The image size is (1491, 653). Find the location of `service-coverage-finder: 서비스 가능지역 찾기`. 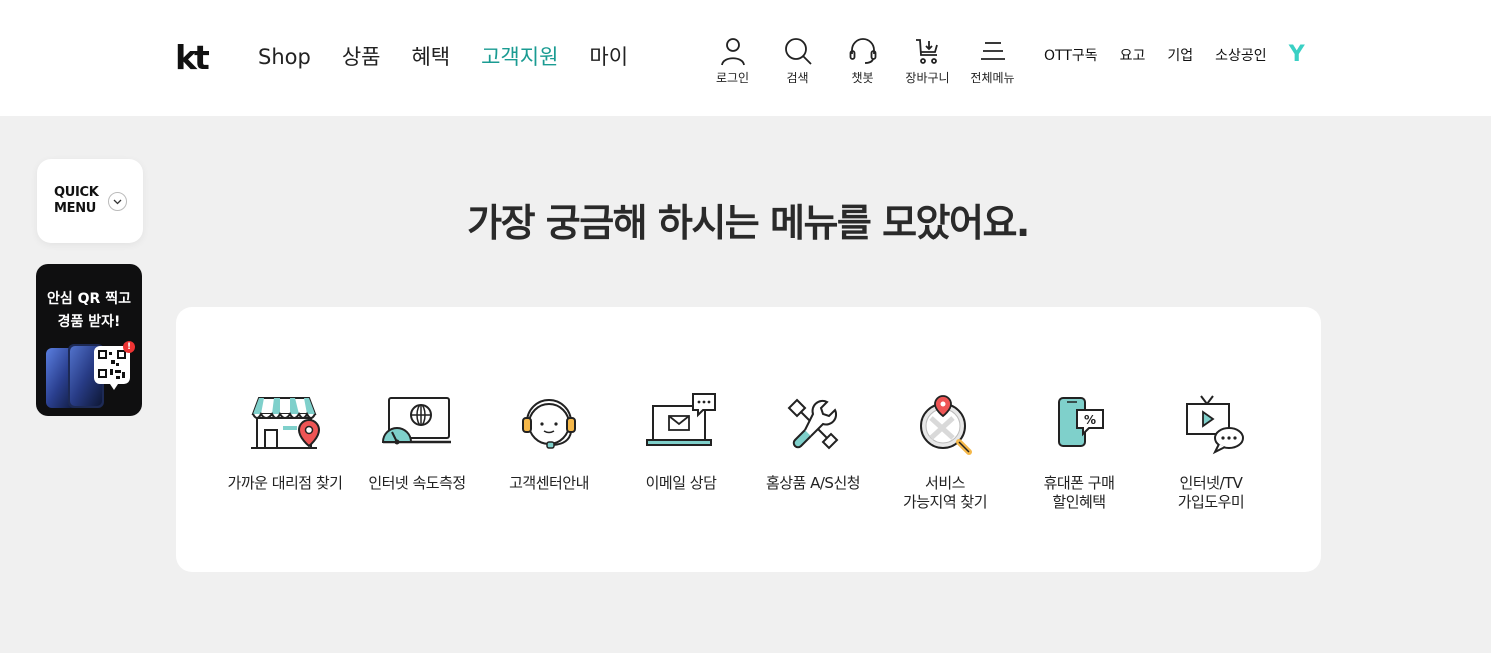

service-coverage-finder: 서비스 가능지역 찾기 is located at coordinates (945, 452).